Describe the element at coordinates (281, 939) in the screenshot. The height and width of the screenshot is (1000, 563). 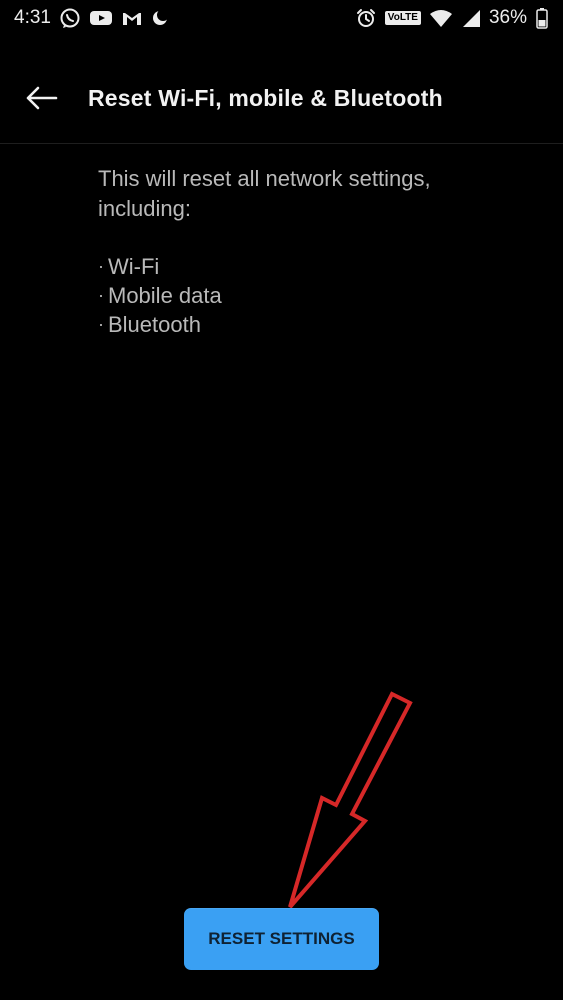
I see `reset-settings-button: RESET SETTINGS` at that location.